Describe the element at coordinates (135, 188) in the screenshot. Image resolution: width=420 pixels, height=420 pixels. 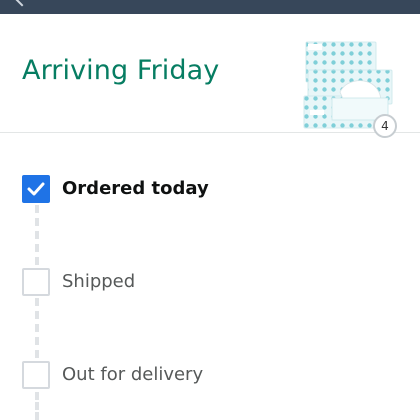
I see `step-label-ordered: Ordered today` at that location.